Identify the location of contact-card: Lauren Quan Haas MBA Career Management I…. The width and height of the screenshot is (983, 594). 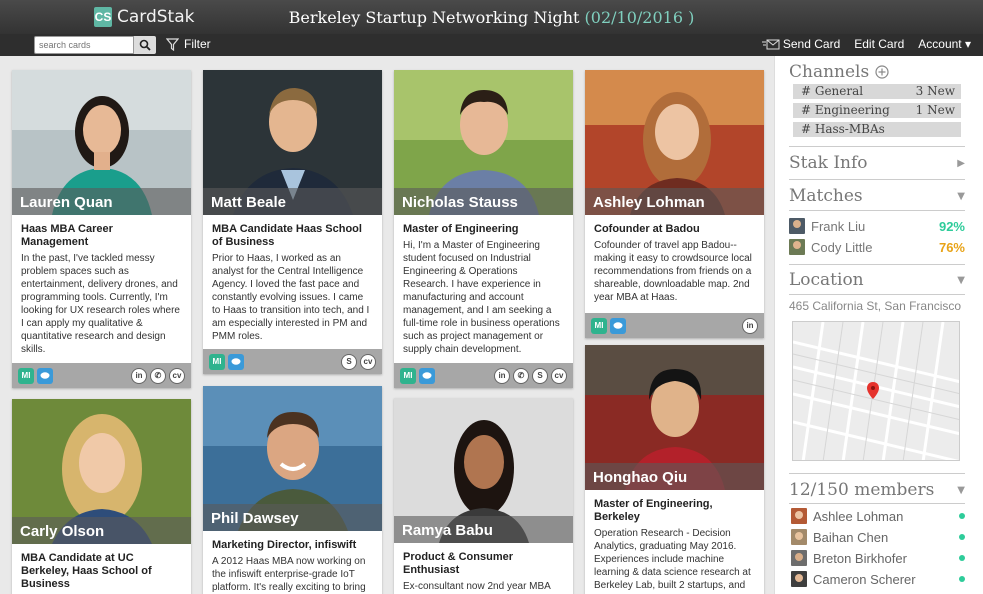
(101, 229).